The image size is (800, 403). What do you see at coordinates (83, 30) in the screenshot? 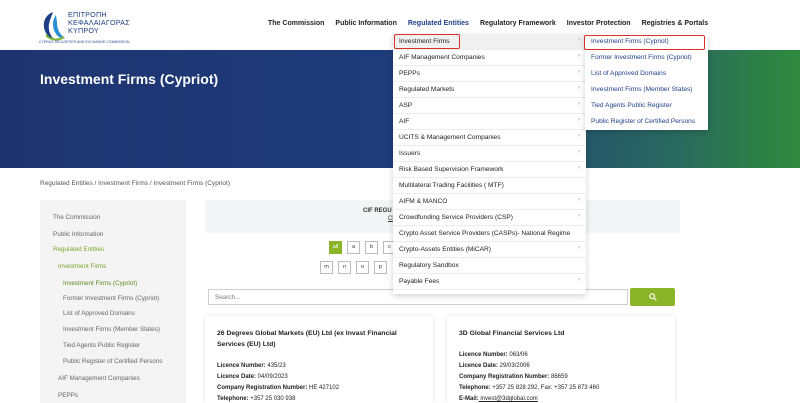
I see `logo-line-3: ΚΥΠΡΟΥ` at bounding box center [83, 30].